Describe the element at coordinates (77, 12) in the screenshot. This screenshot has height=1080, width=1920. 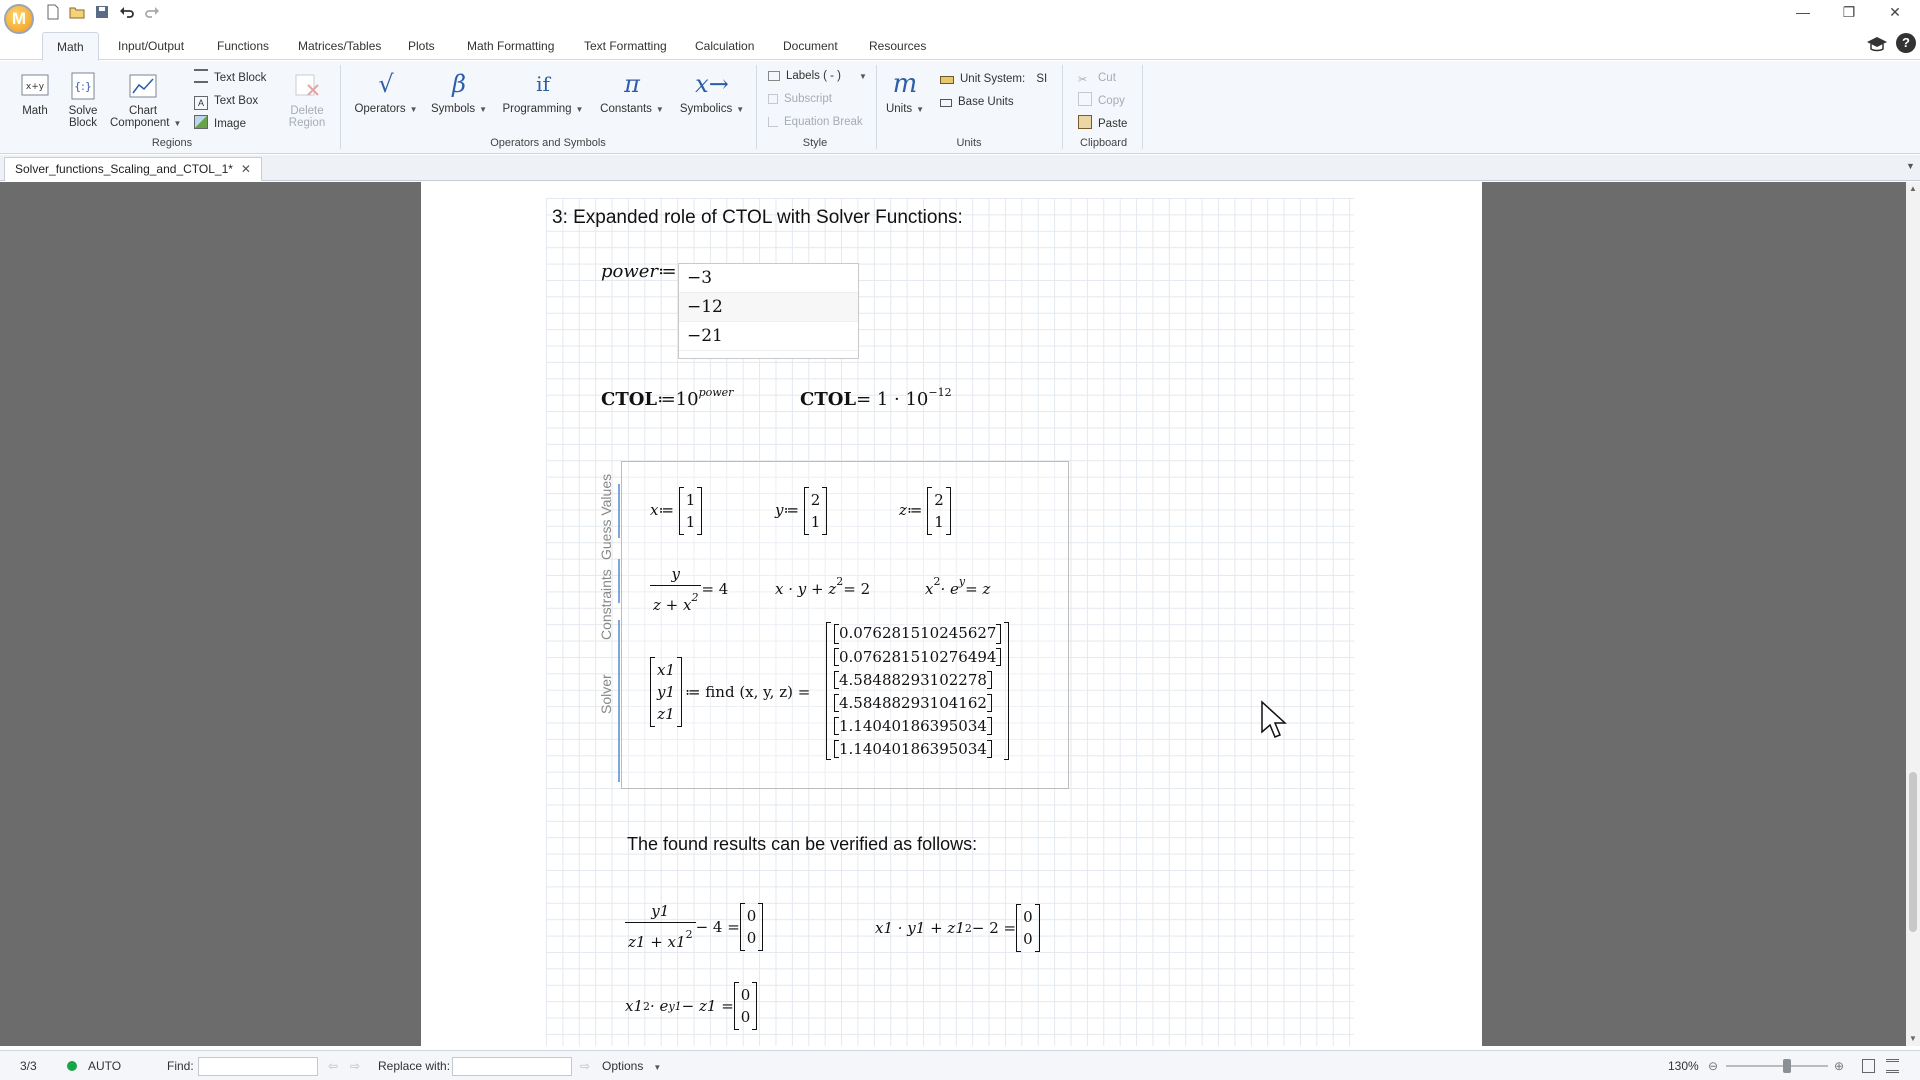
I see `open-folder-icon` at that location.